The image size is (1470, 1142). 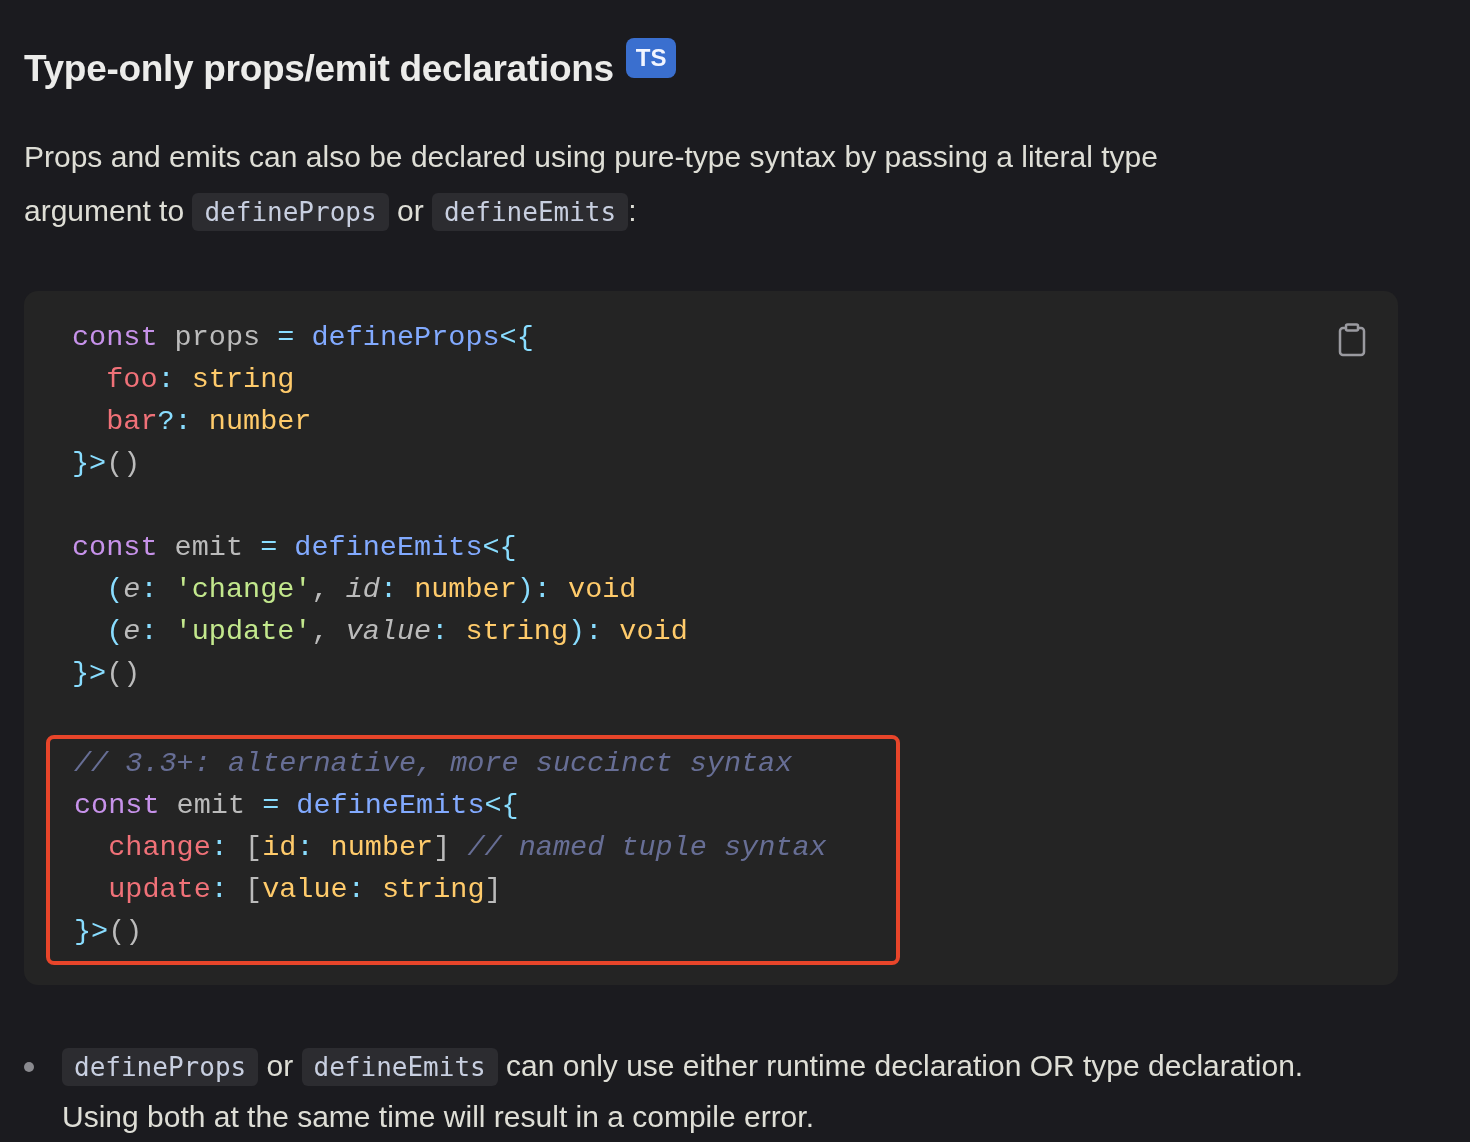 I want to click on code-line: foo: string, so click(x=200, y=380).